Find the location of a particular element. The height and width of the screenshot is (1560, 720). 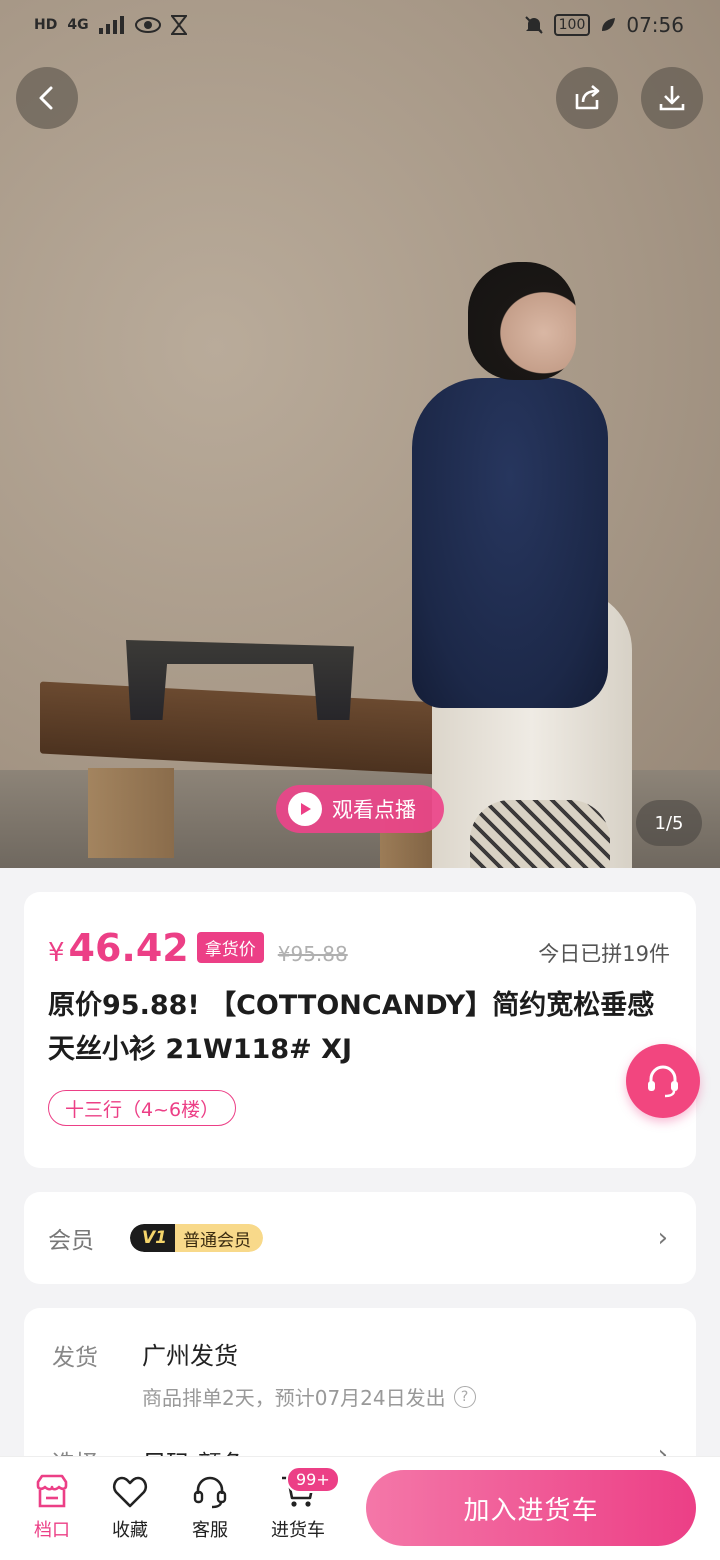

shipping-label: 发货 is located at coordinates (75, 1358).